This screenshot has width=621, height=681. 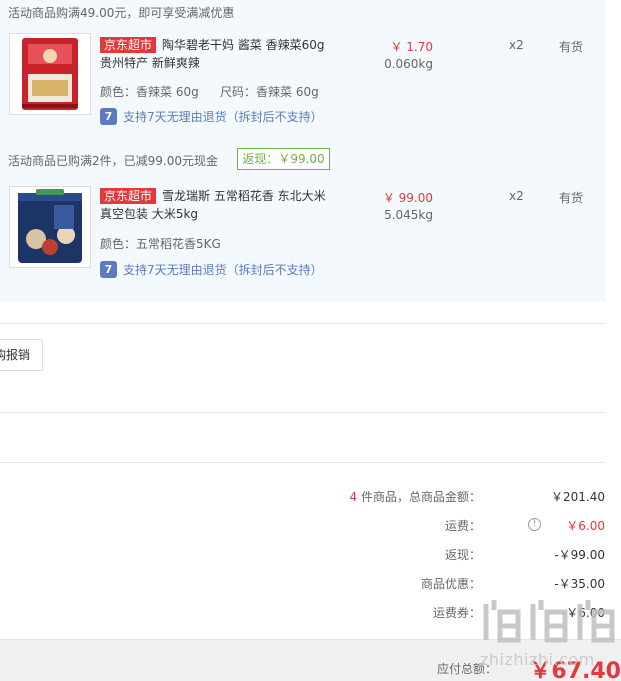 I want to click on coupon-label: 运费券：, so click(x=456, y=613).